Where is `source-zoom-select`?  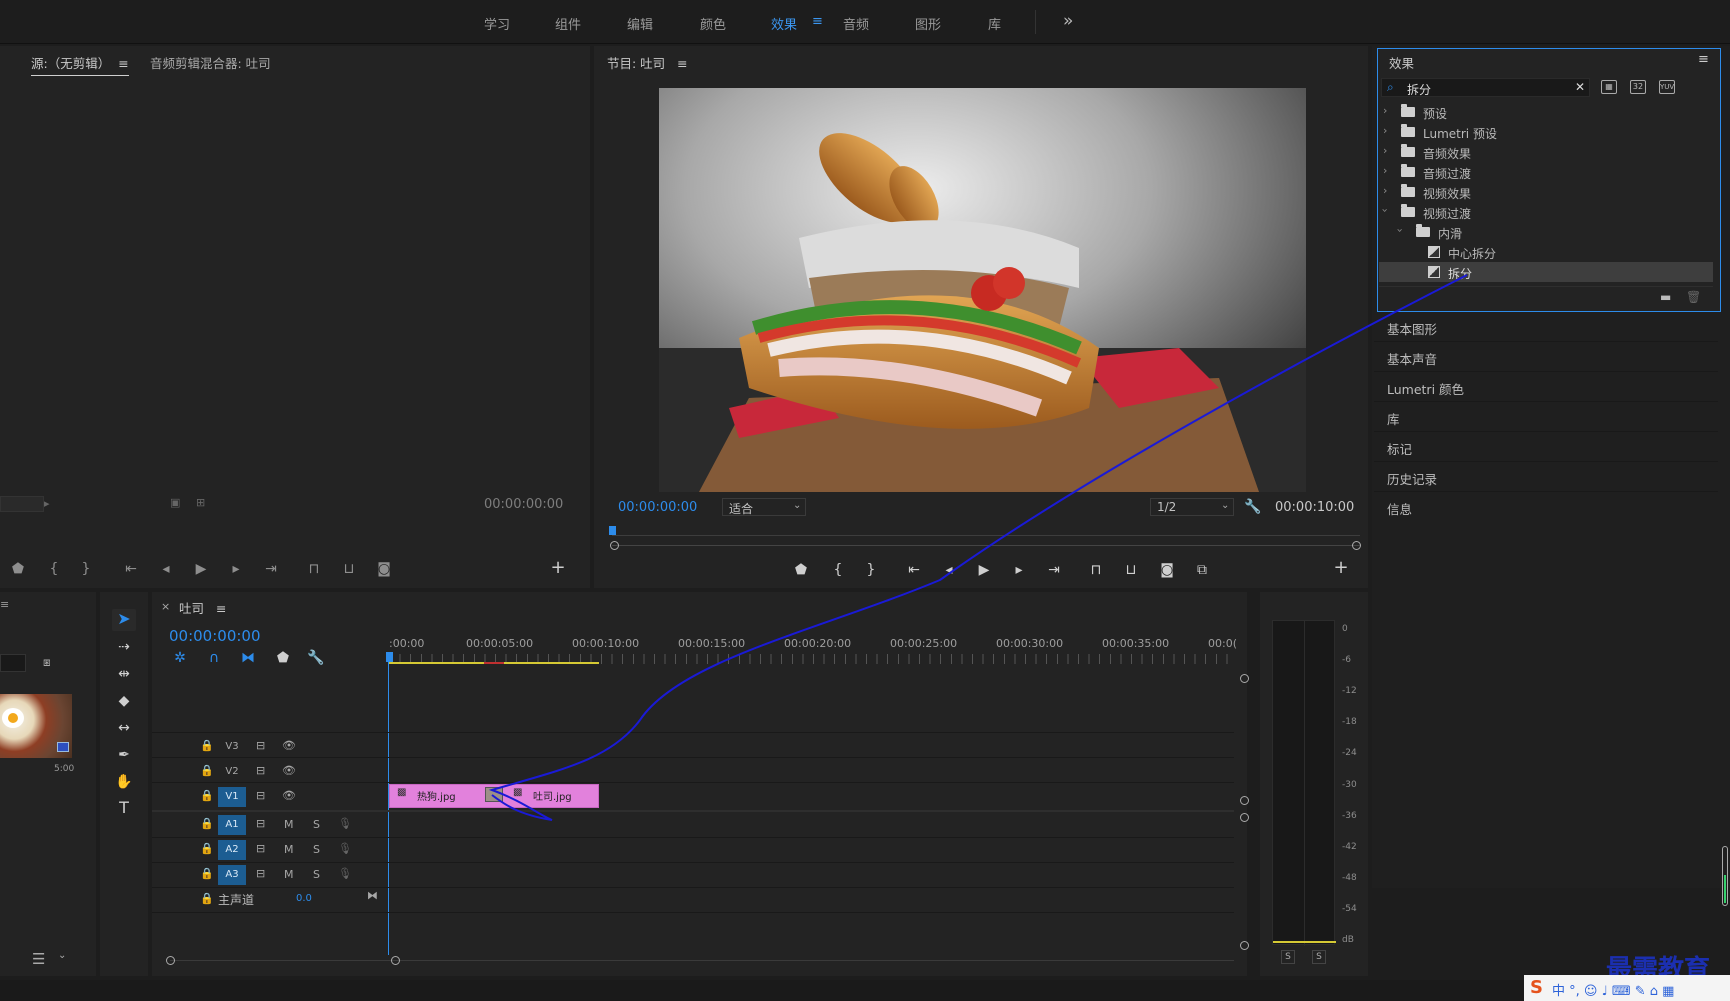 source-zoom-select is located at coordinates (22, 504).